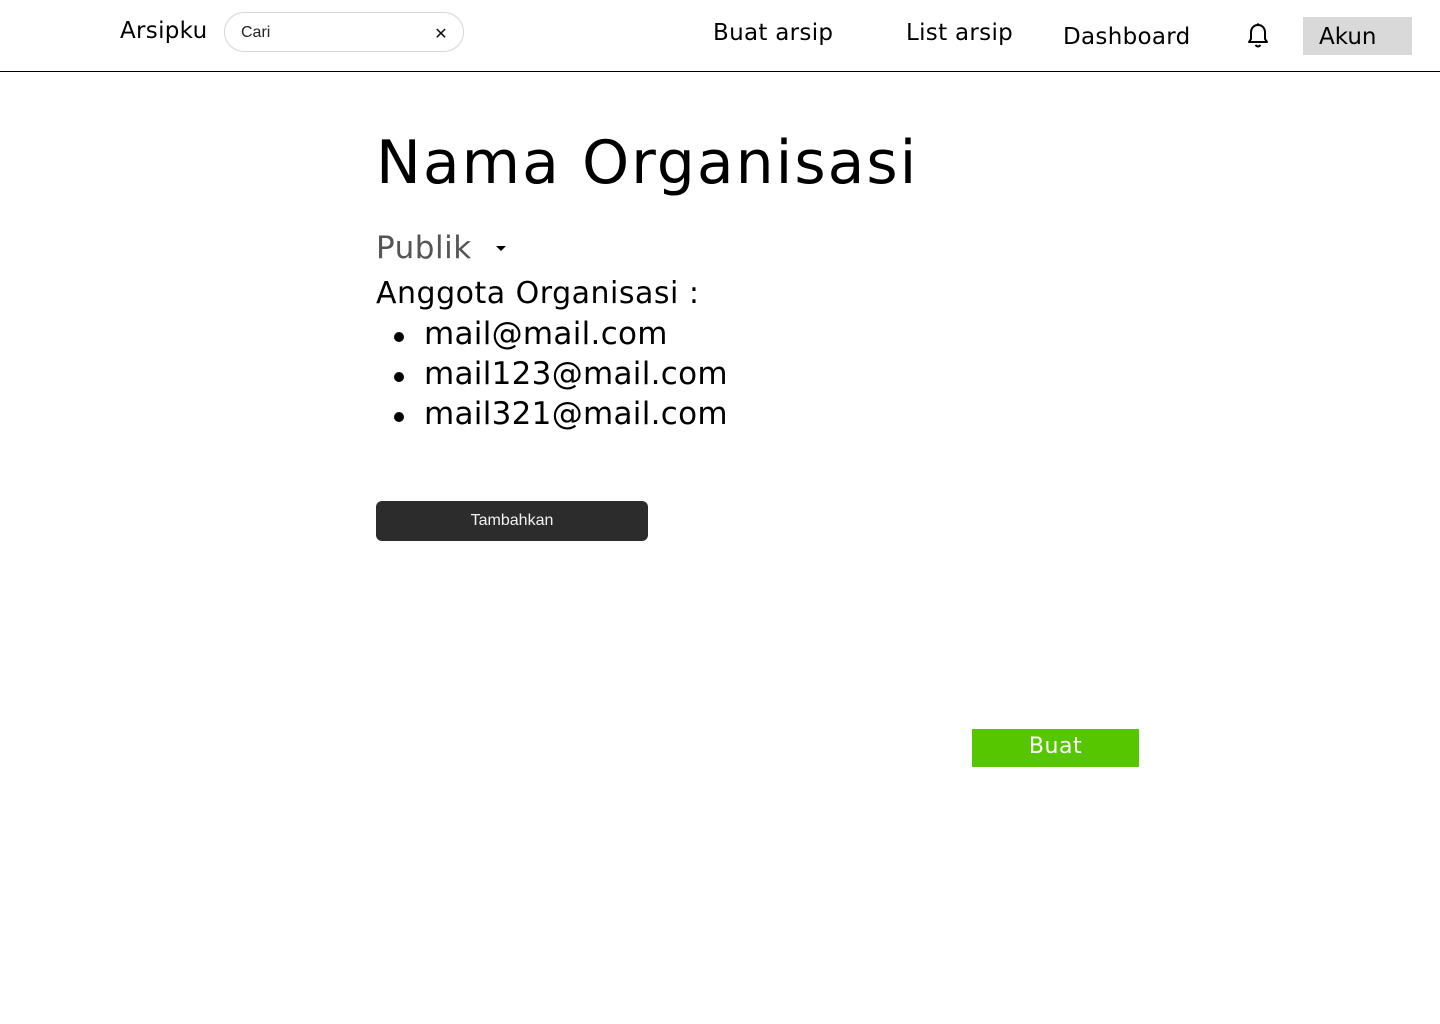 The image size is (1440, 1024). I want to click on list-item: mail321@mail.com, so click(561, 416).